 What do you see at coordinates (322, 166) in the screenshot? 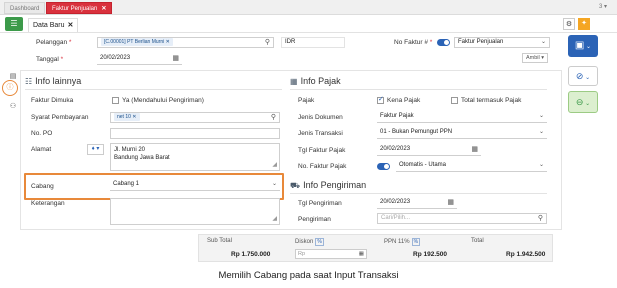
I see `no-faktur-pajak-label: No. Faktur Pajak` at bounding box center [322, 166].